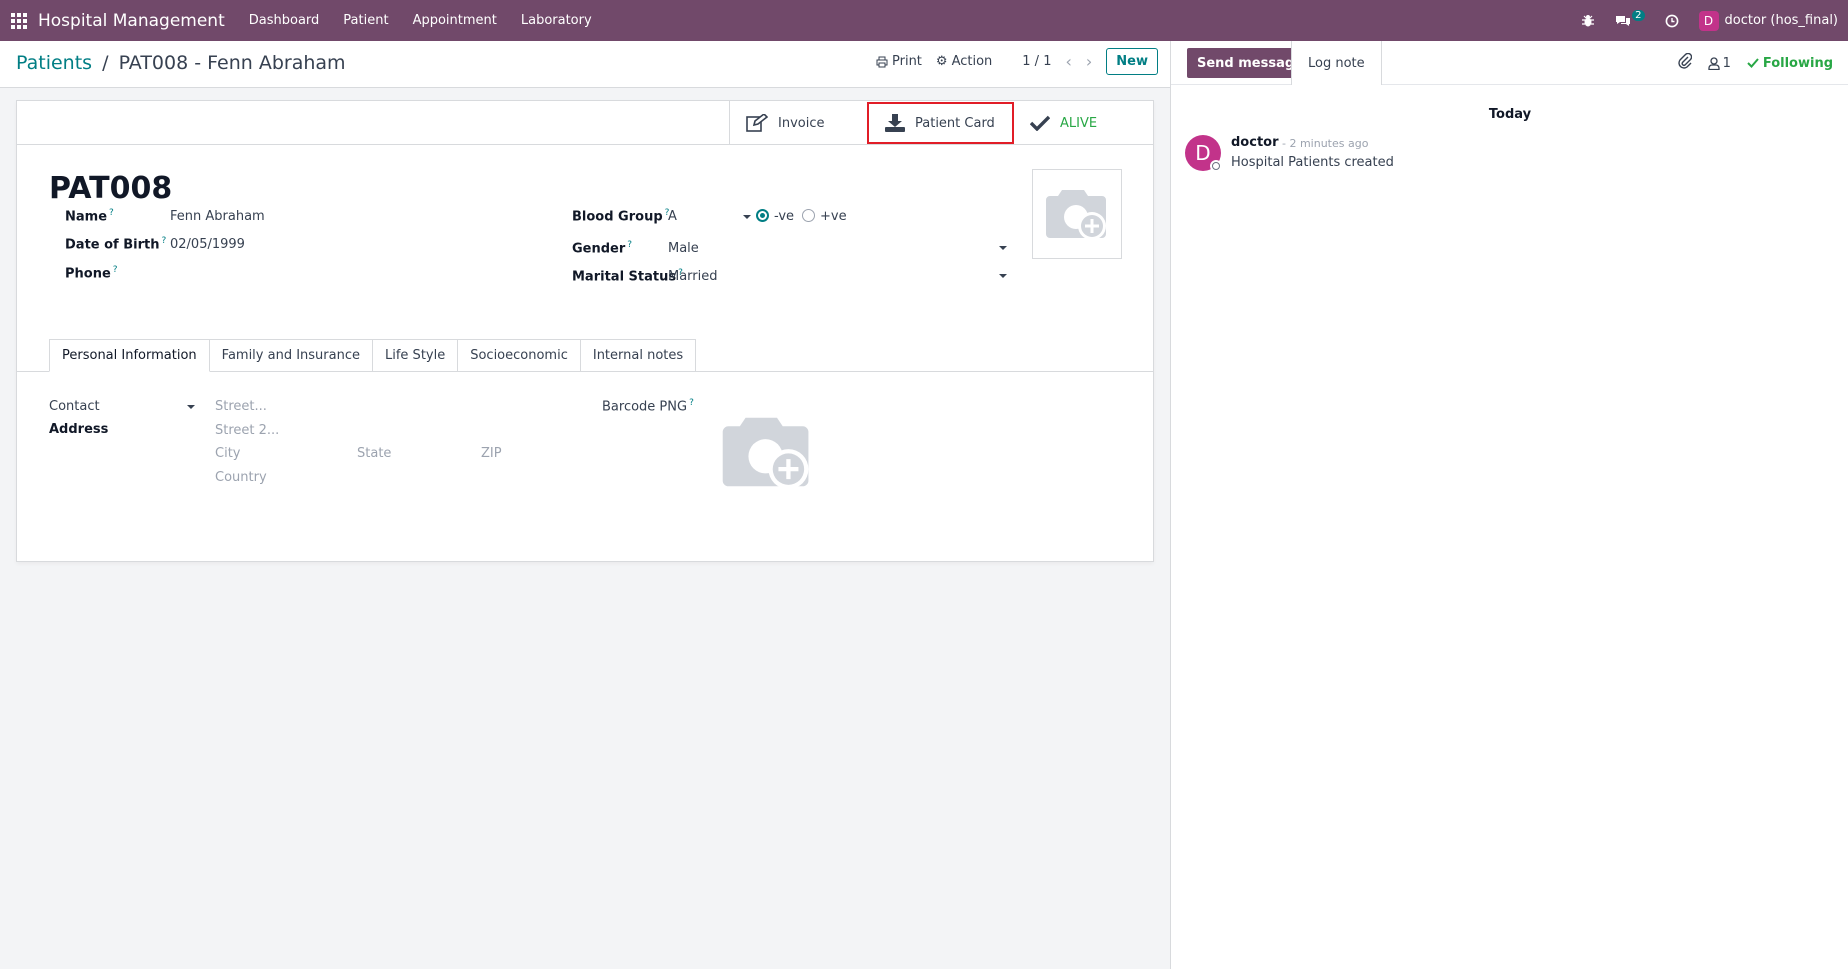 This screenshot has height=969, width=1848. What do you see at coordinates (54, 63) in the screenshot?
I see `breadcrumb-patients-link: Patients` at bounding box center [54, 63].